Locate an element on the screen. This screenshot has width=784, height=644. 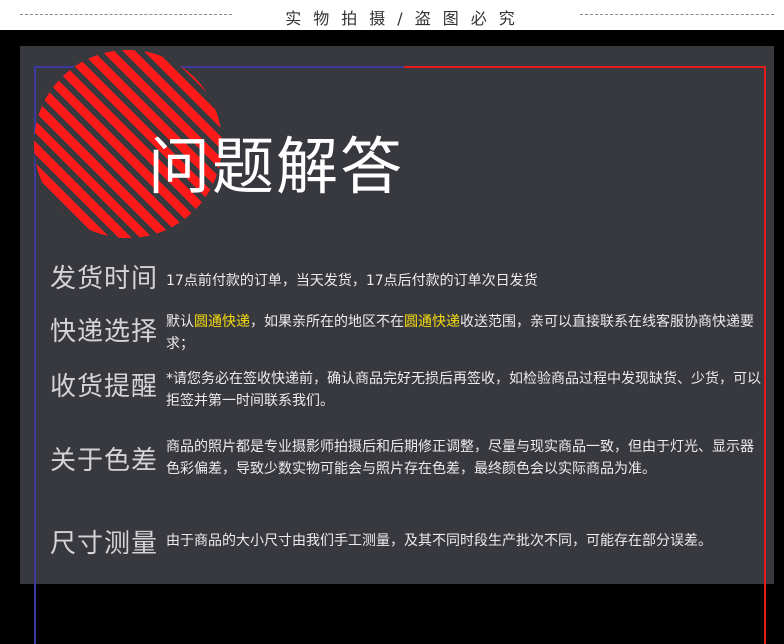
top-banner: 实物拍摄/盗图必究 is located at coordinates (392, 15).